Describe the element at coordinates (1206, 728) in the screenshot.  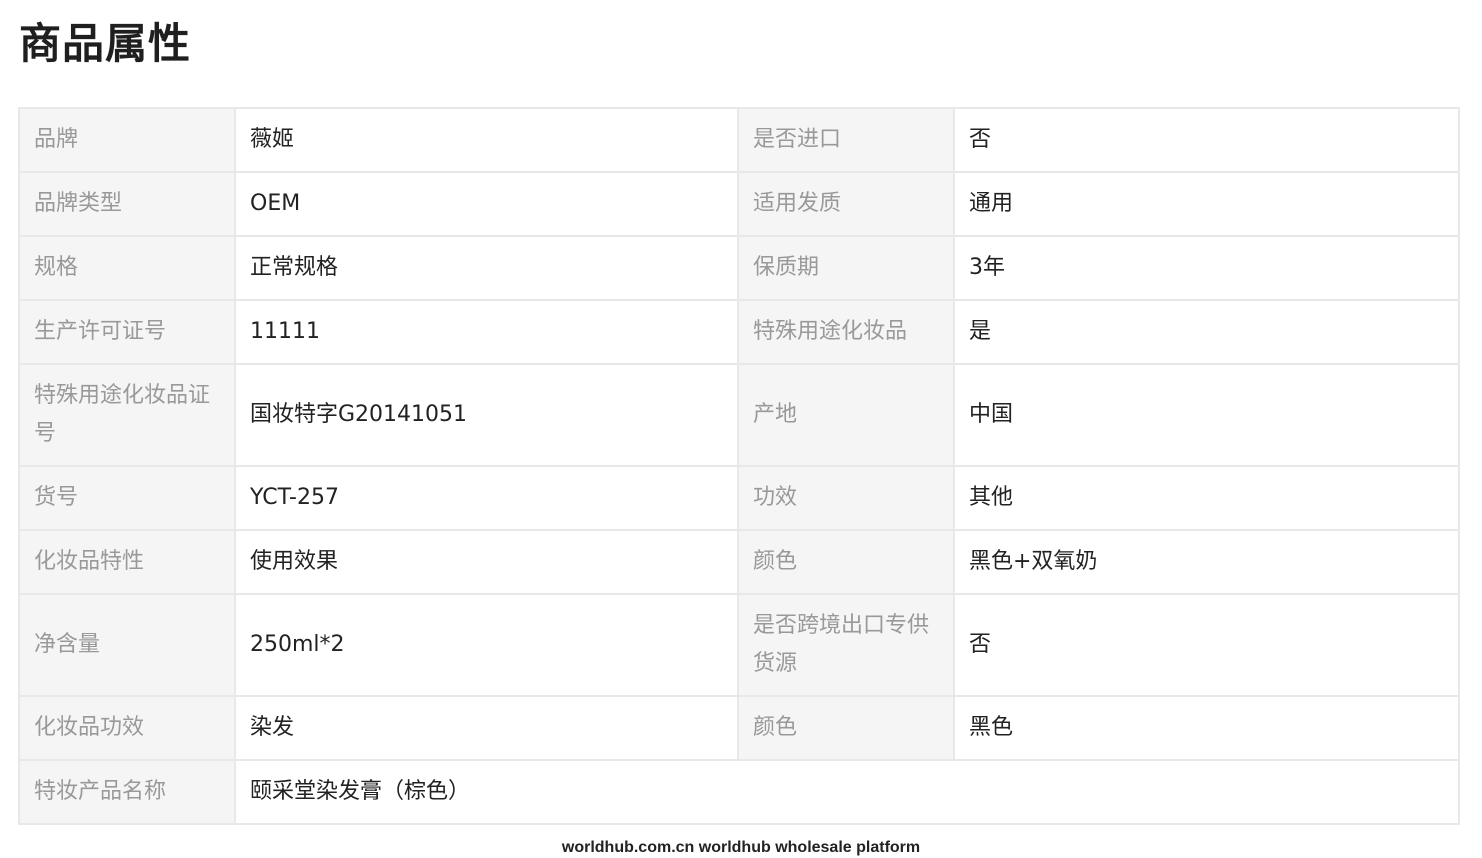
I see `attr-value: 黑色` at that location.